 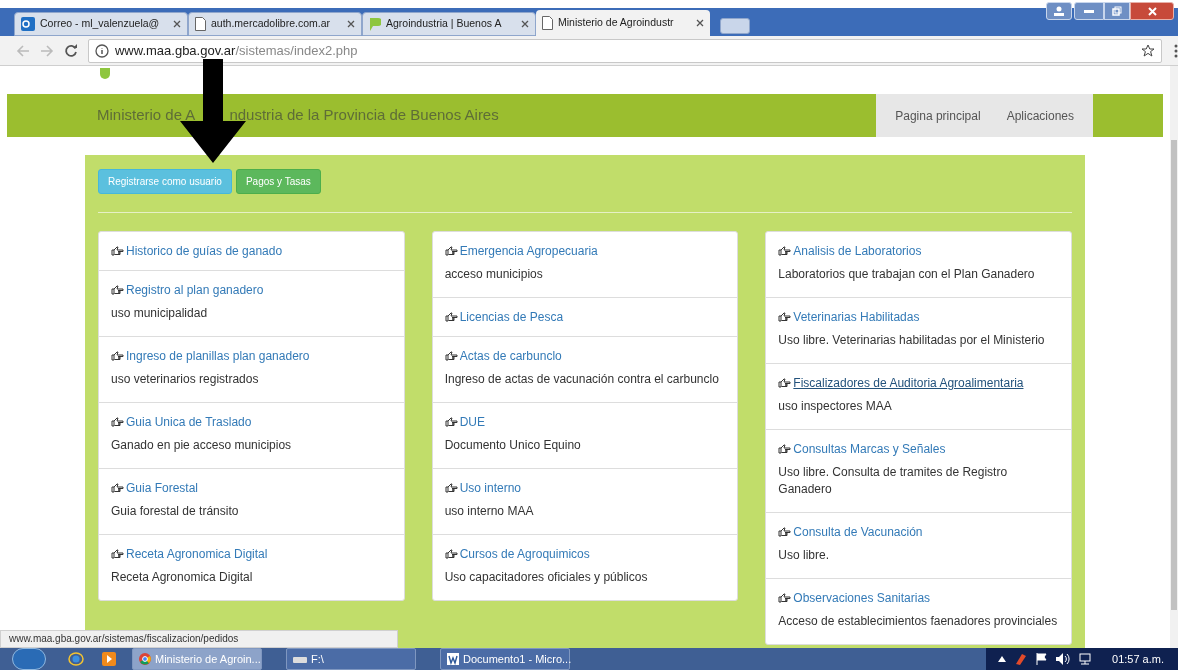 I want to click on item-link: Guia Unica de Traslado, so click(x=189, y=422).